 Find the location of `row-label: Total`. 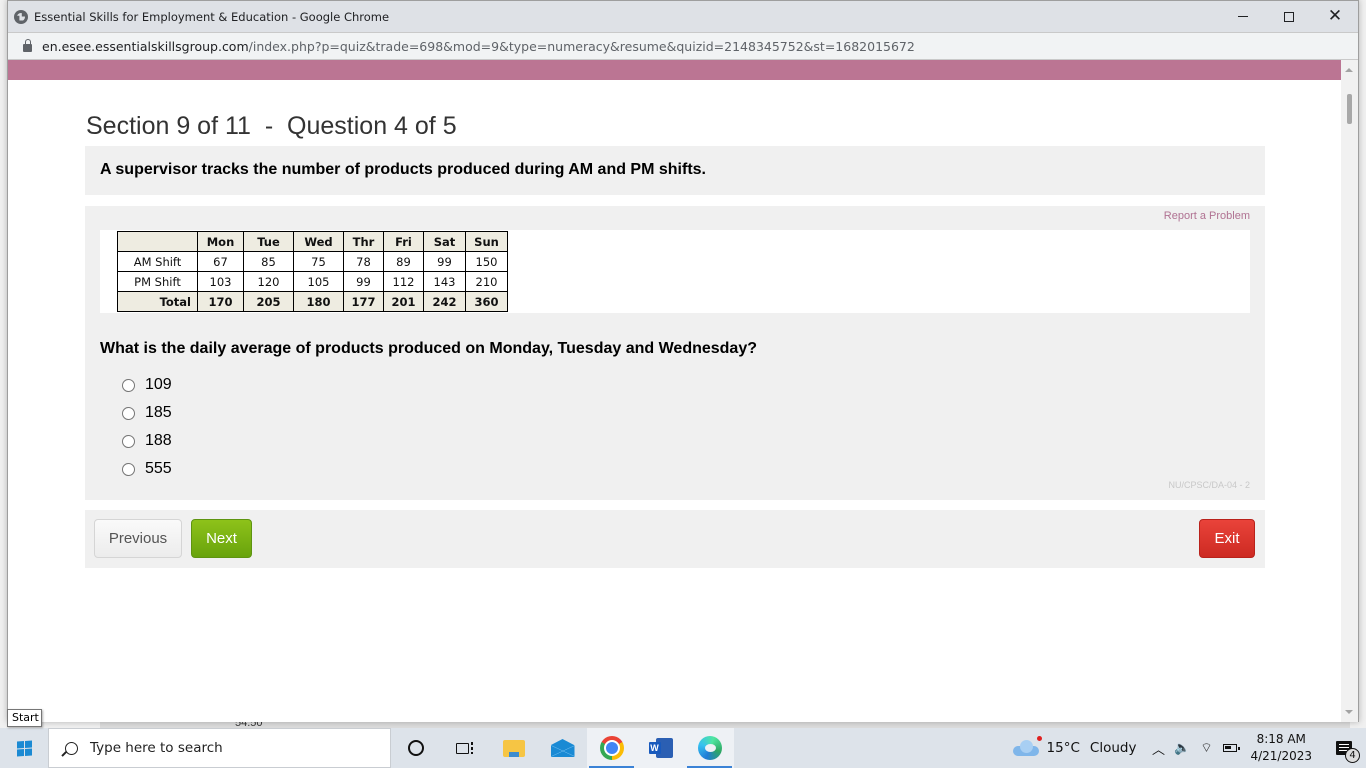

row-label: Total is located at coordinates (157, 301).